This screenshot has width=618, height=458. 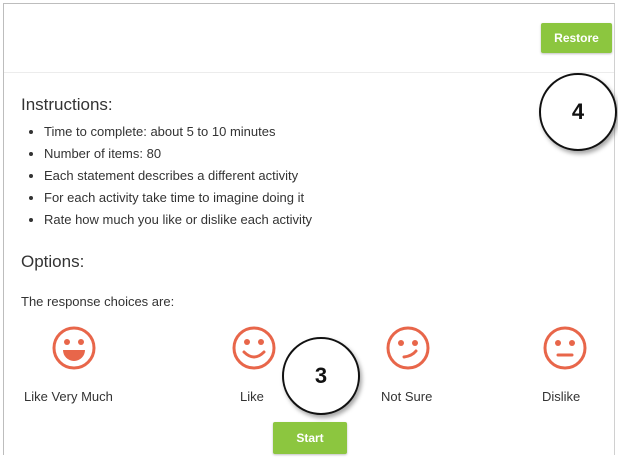 What do you see at coordinates (178, 154) in the screenshot?
I see `list-item: Number of items: 80` at bounding box center [178, 154].